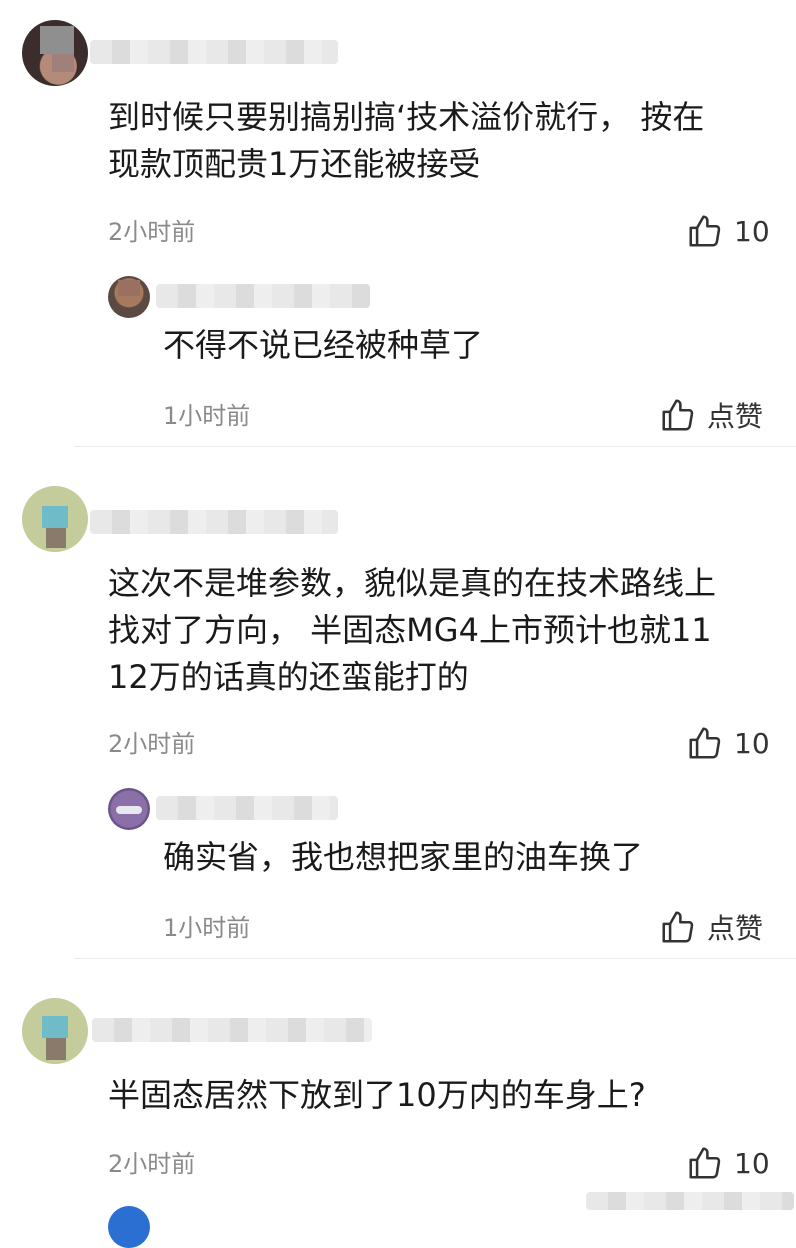 Image resolution: width=796 pixels, height=1248 pixels. I want to click on comment-line: 这次不是堆参数，貌似是真的在技术路线上, so click(412, 583).